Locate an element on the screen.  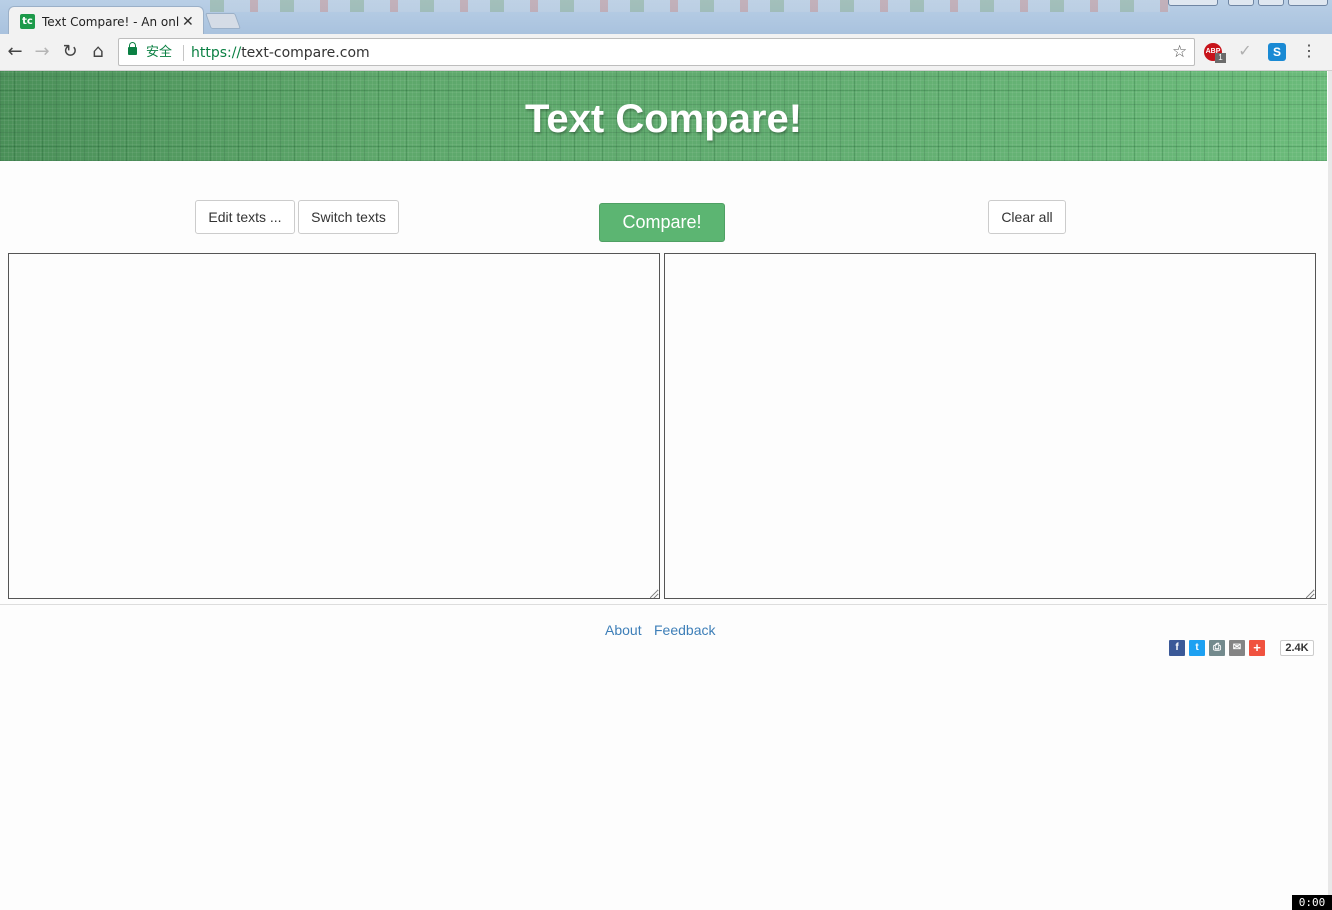
browser-tab: tc Text Compare! - An onl ✕ is located at coordinates (106, 20).